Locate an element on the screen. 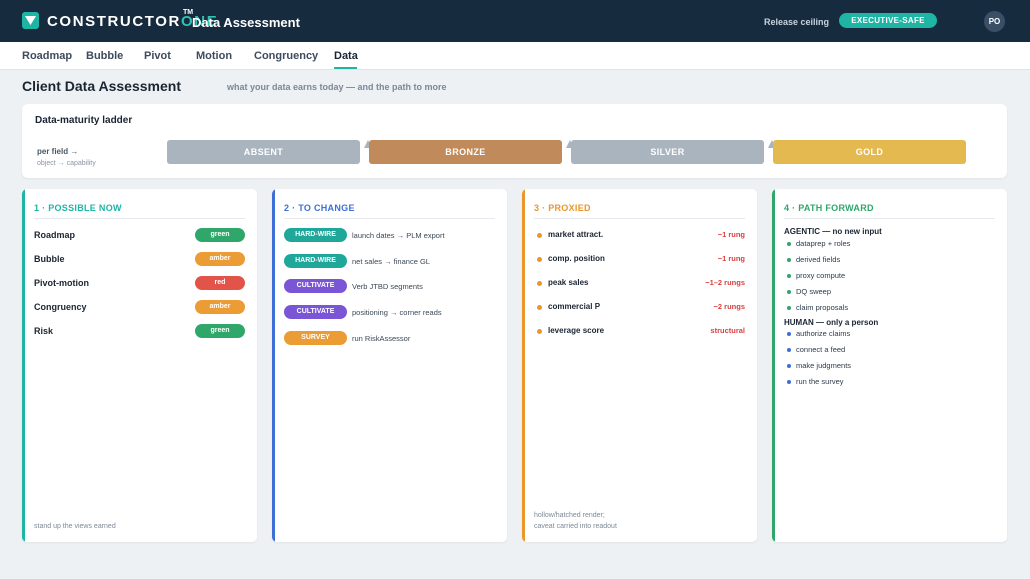 This screenshot has height=579, width=1030. view-label: Risk is located at coordinates (44, 331).